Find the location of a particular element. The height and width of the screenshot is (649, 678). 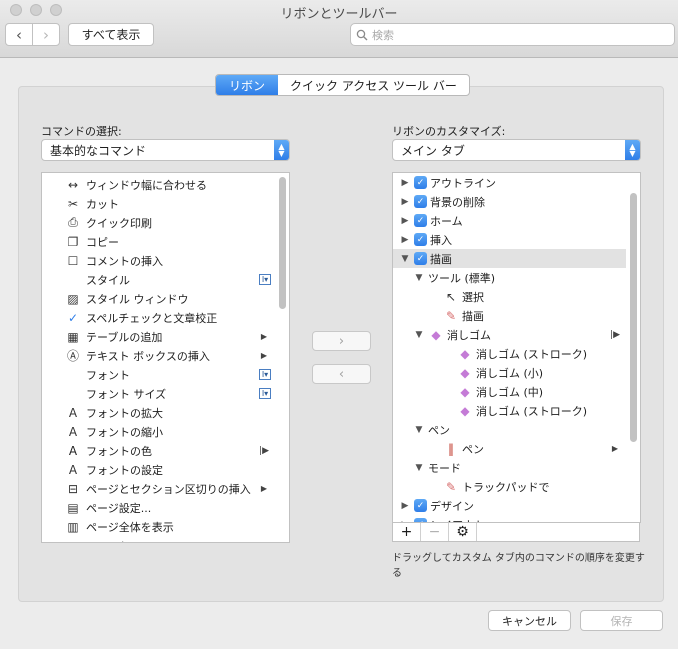

back-button: ‹ is located at coordinates (19, 34).